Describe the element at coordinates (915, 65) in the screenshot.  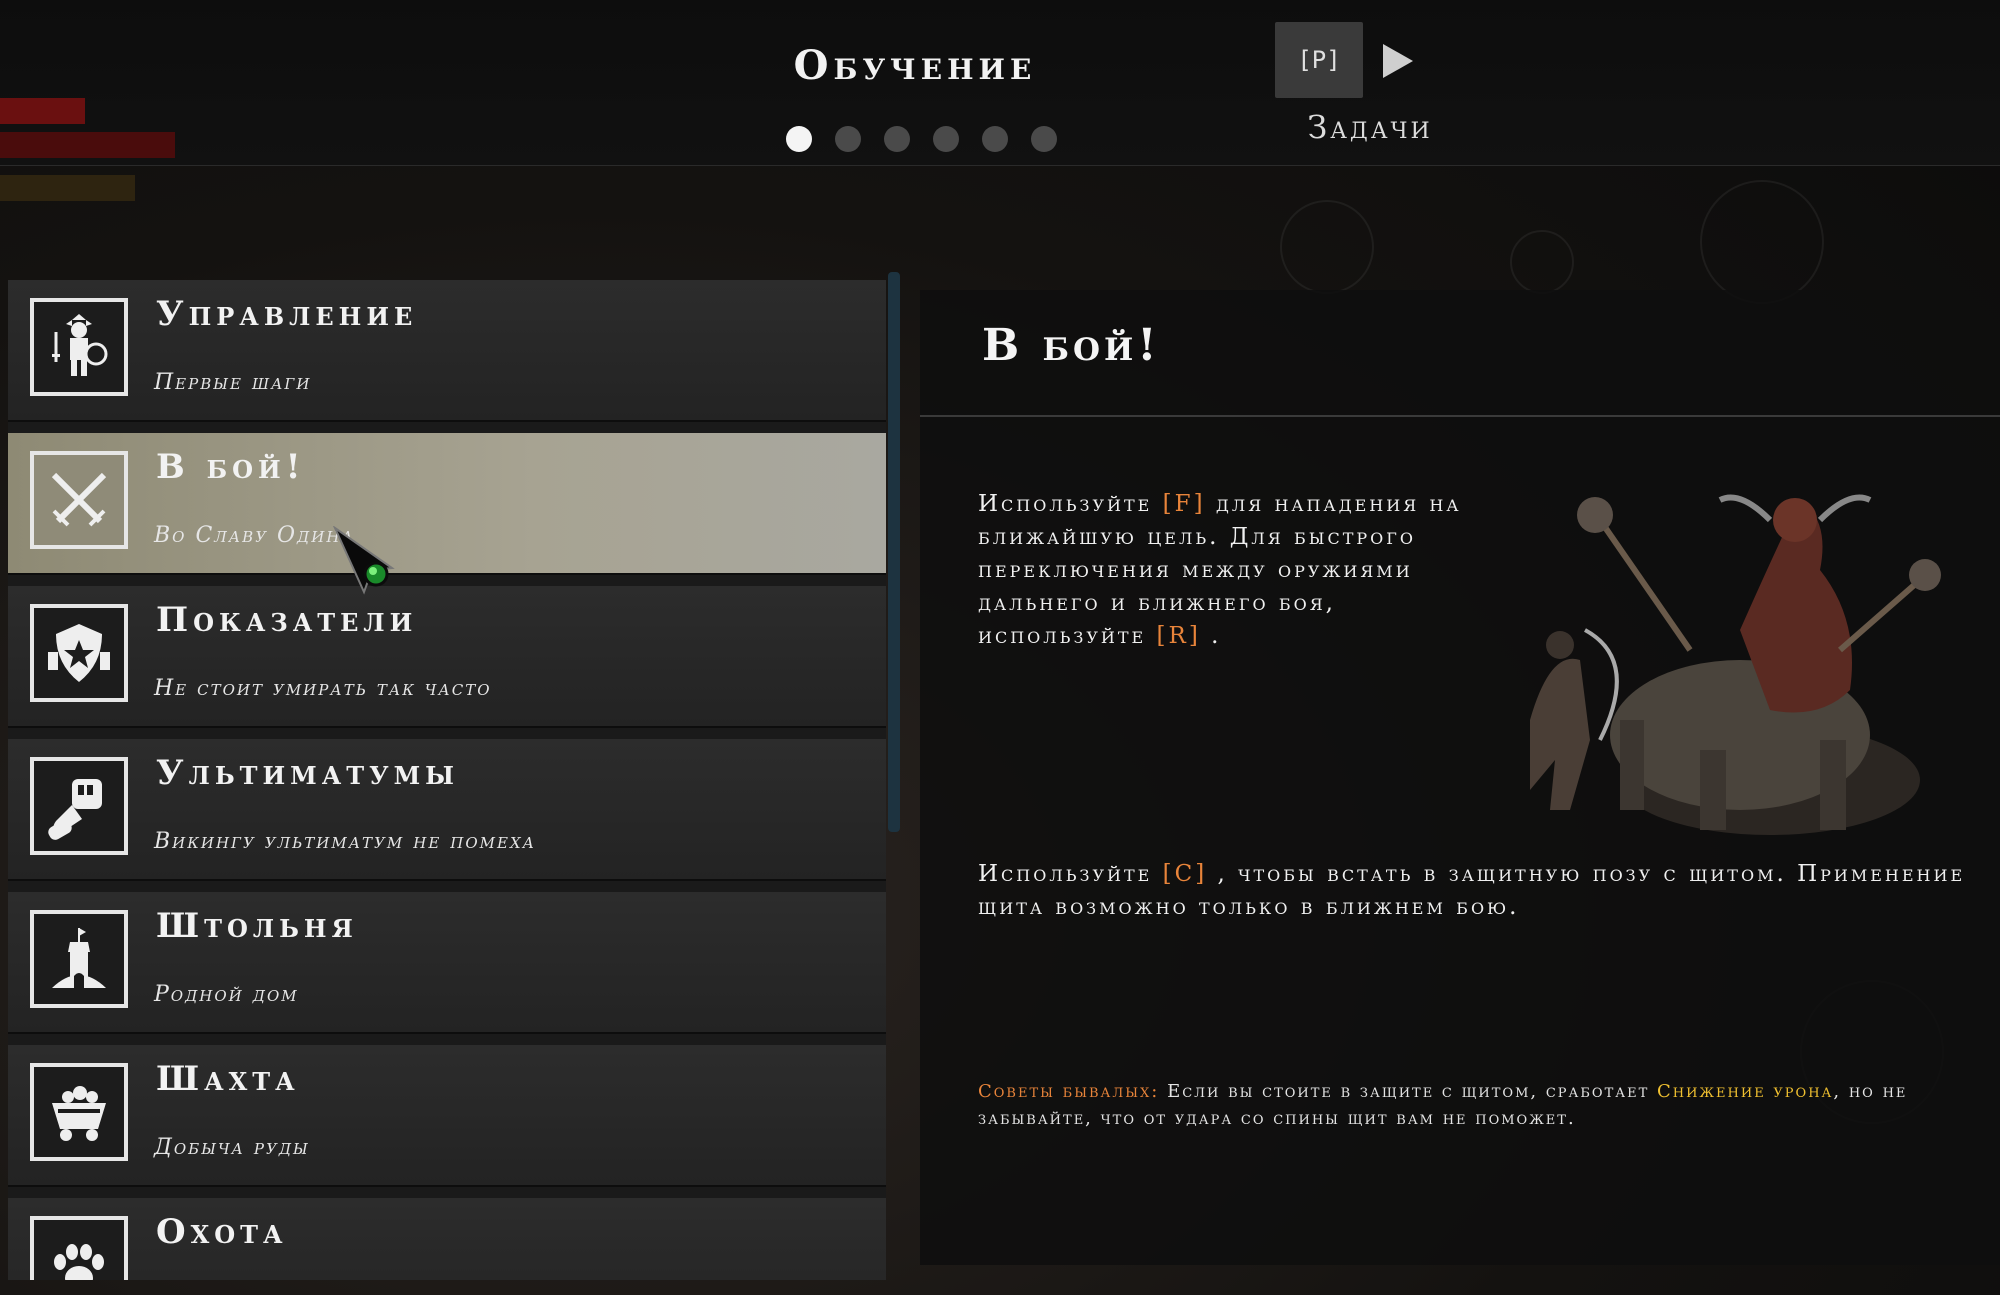
I see `page-title: Обучение` at that location.